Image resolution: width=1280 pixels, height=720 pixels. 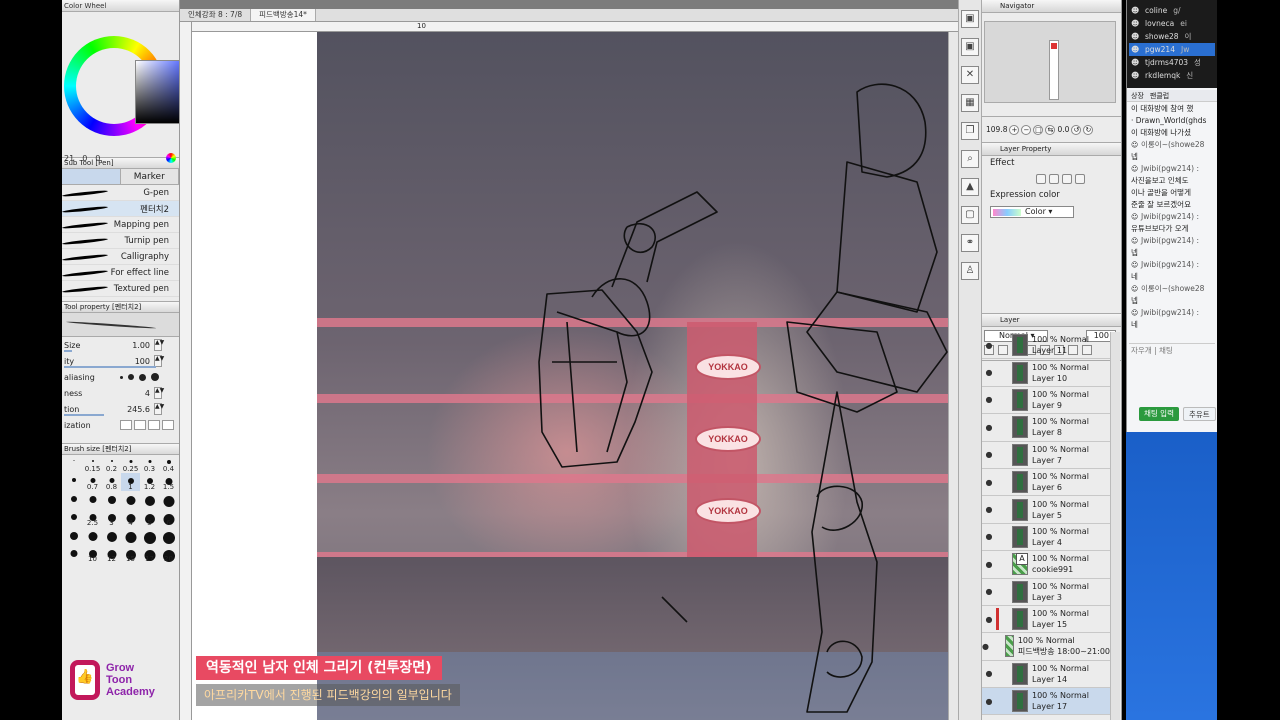 I want to click on prop-hardness: ness 4 ▲▼, so click(x=120, y=393).